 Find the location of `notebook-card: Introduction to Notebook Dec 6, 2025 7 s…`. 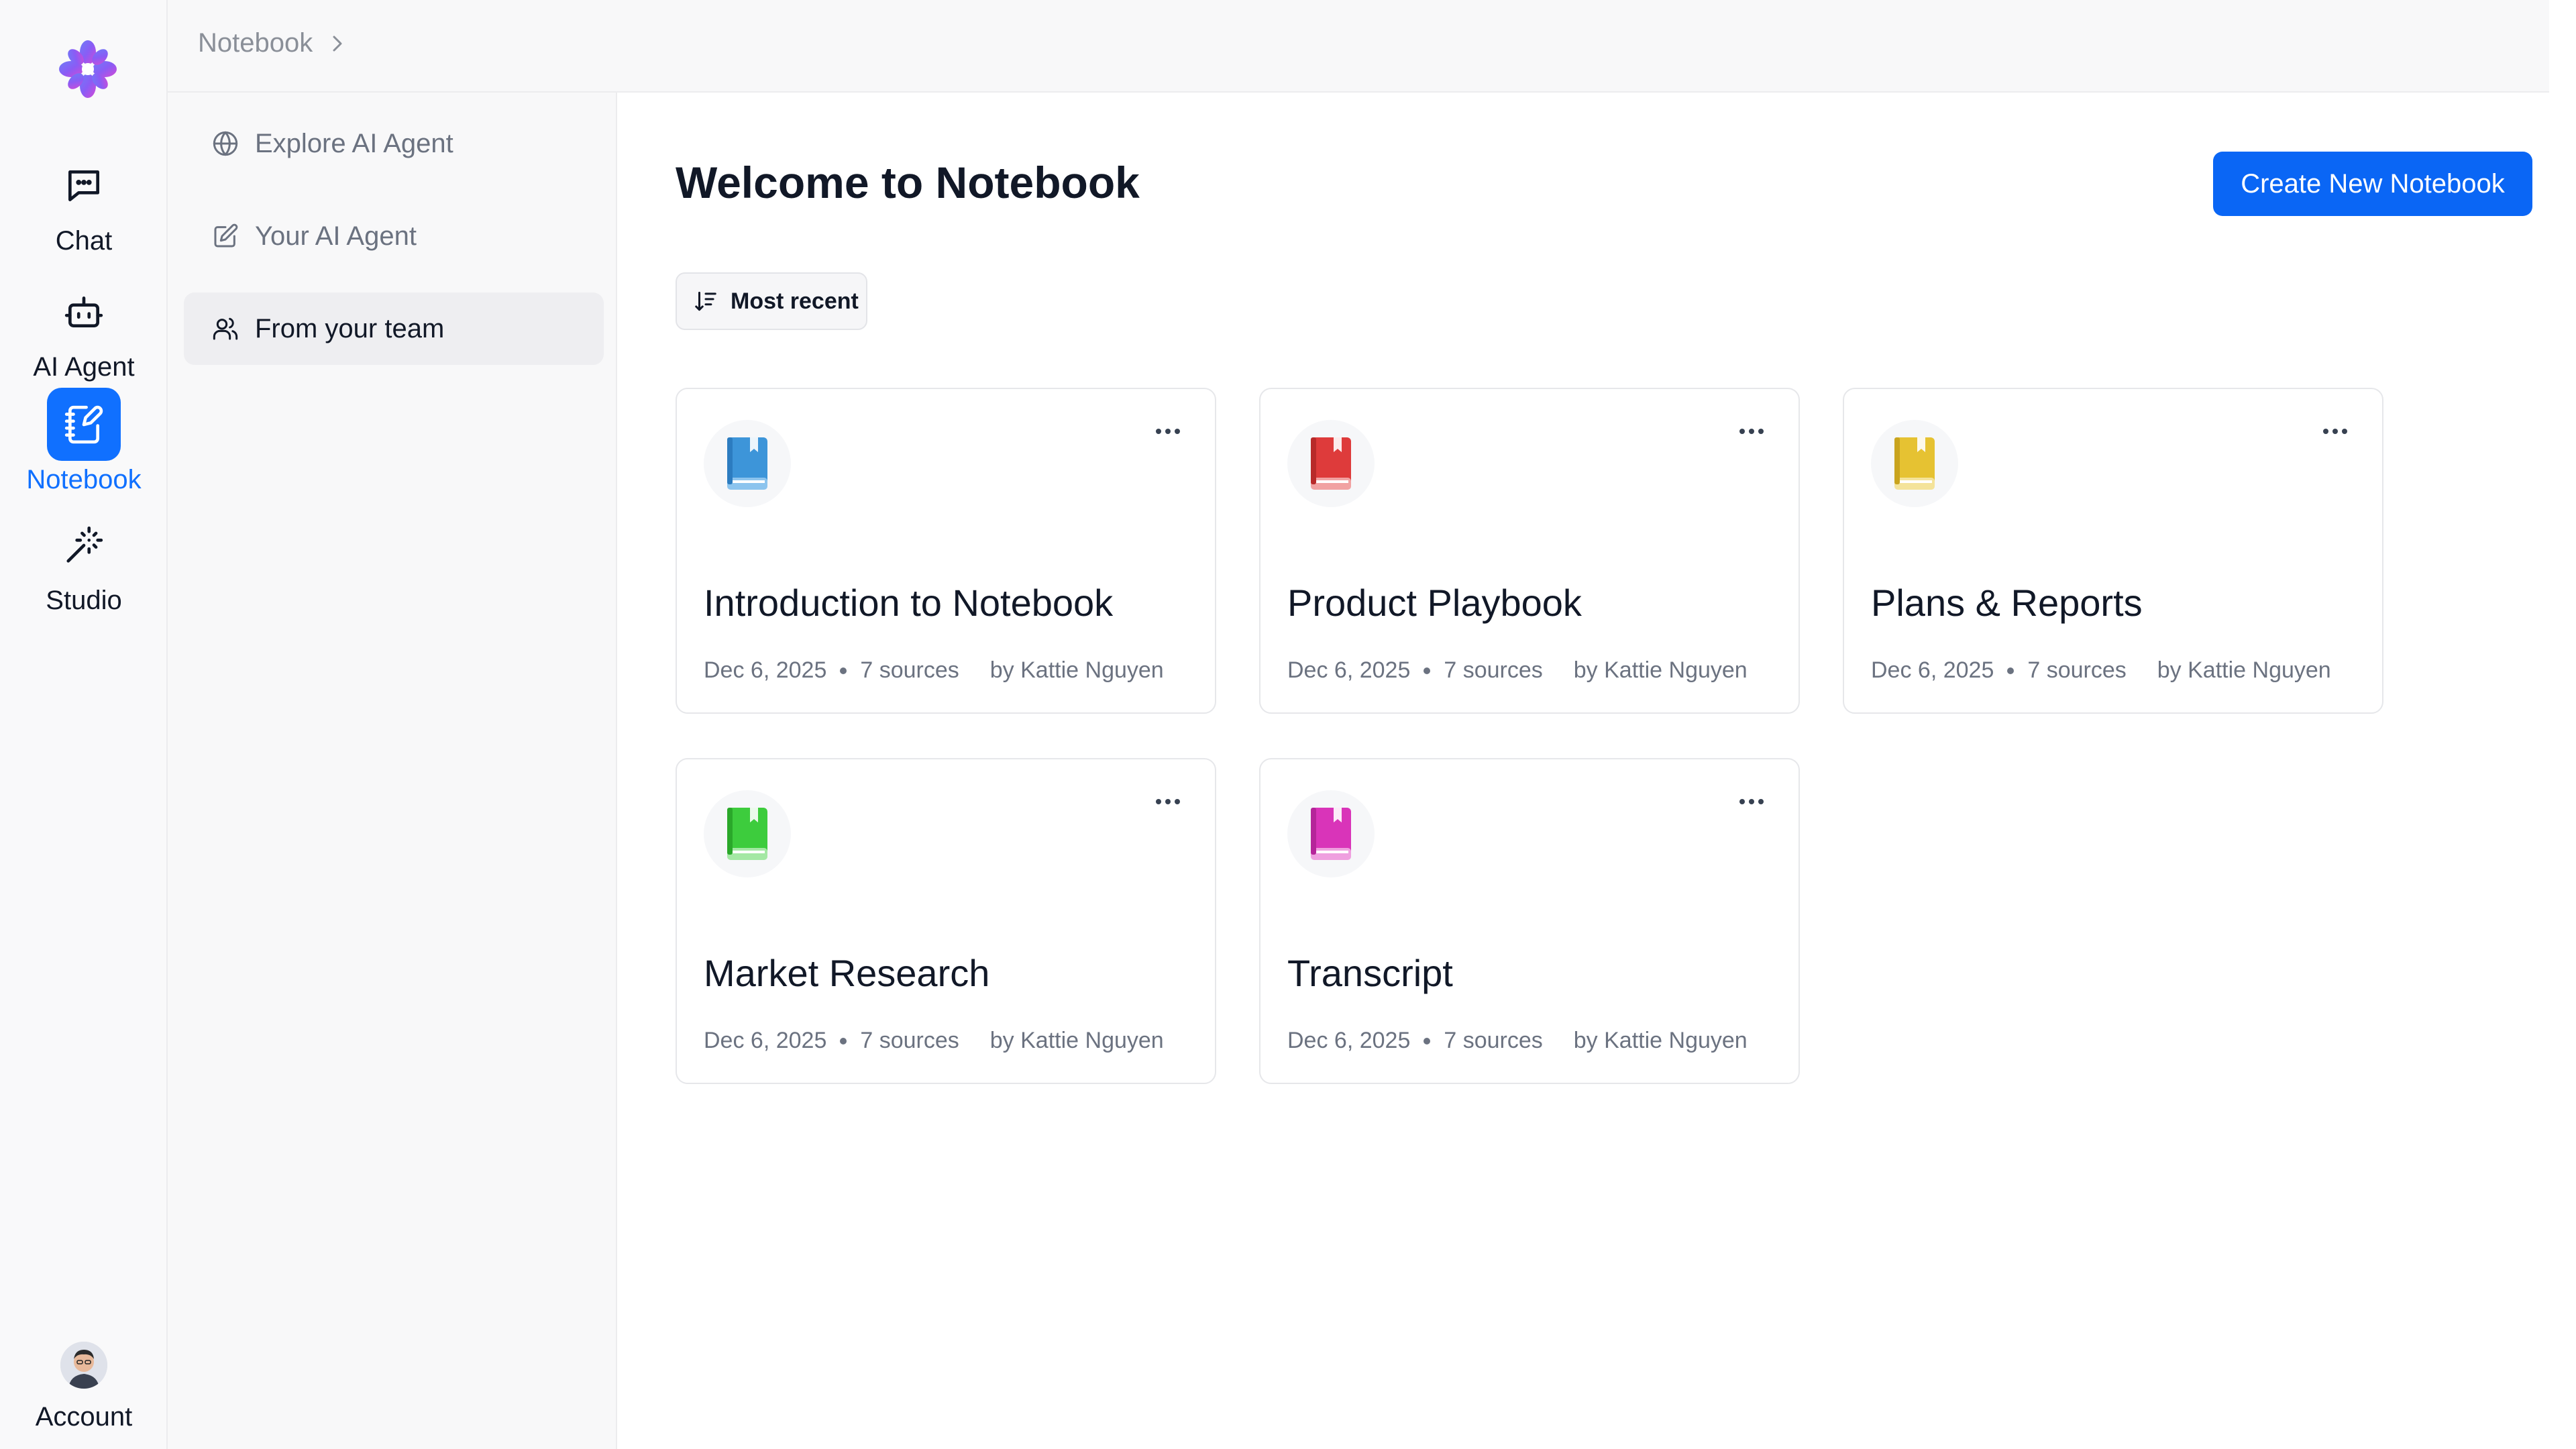

notebook-card: Introduction to Notebook Dec 6, 2025 7 s… is located at coordinates (946, 551).